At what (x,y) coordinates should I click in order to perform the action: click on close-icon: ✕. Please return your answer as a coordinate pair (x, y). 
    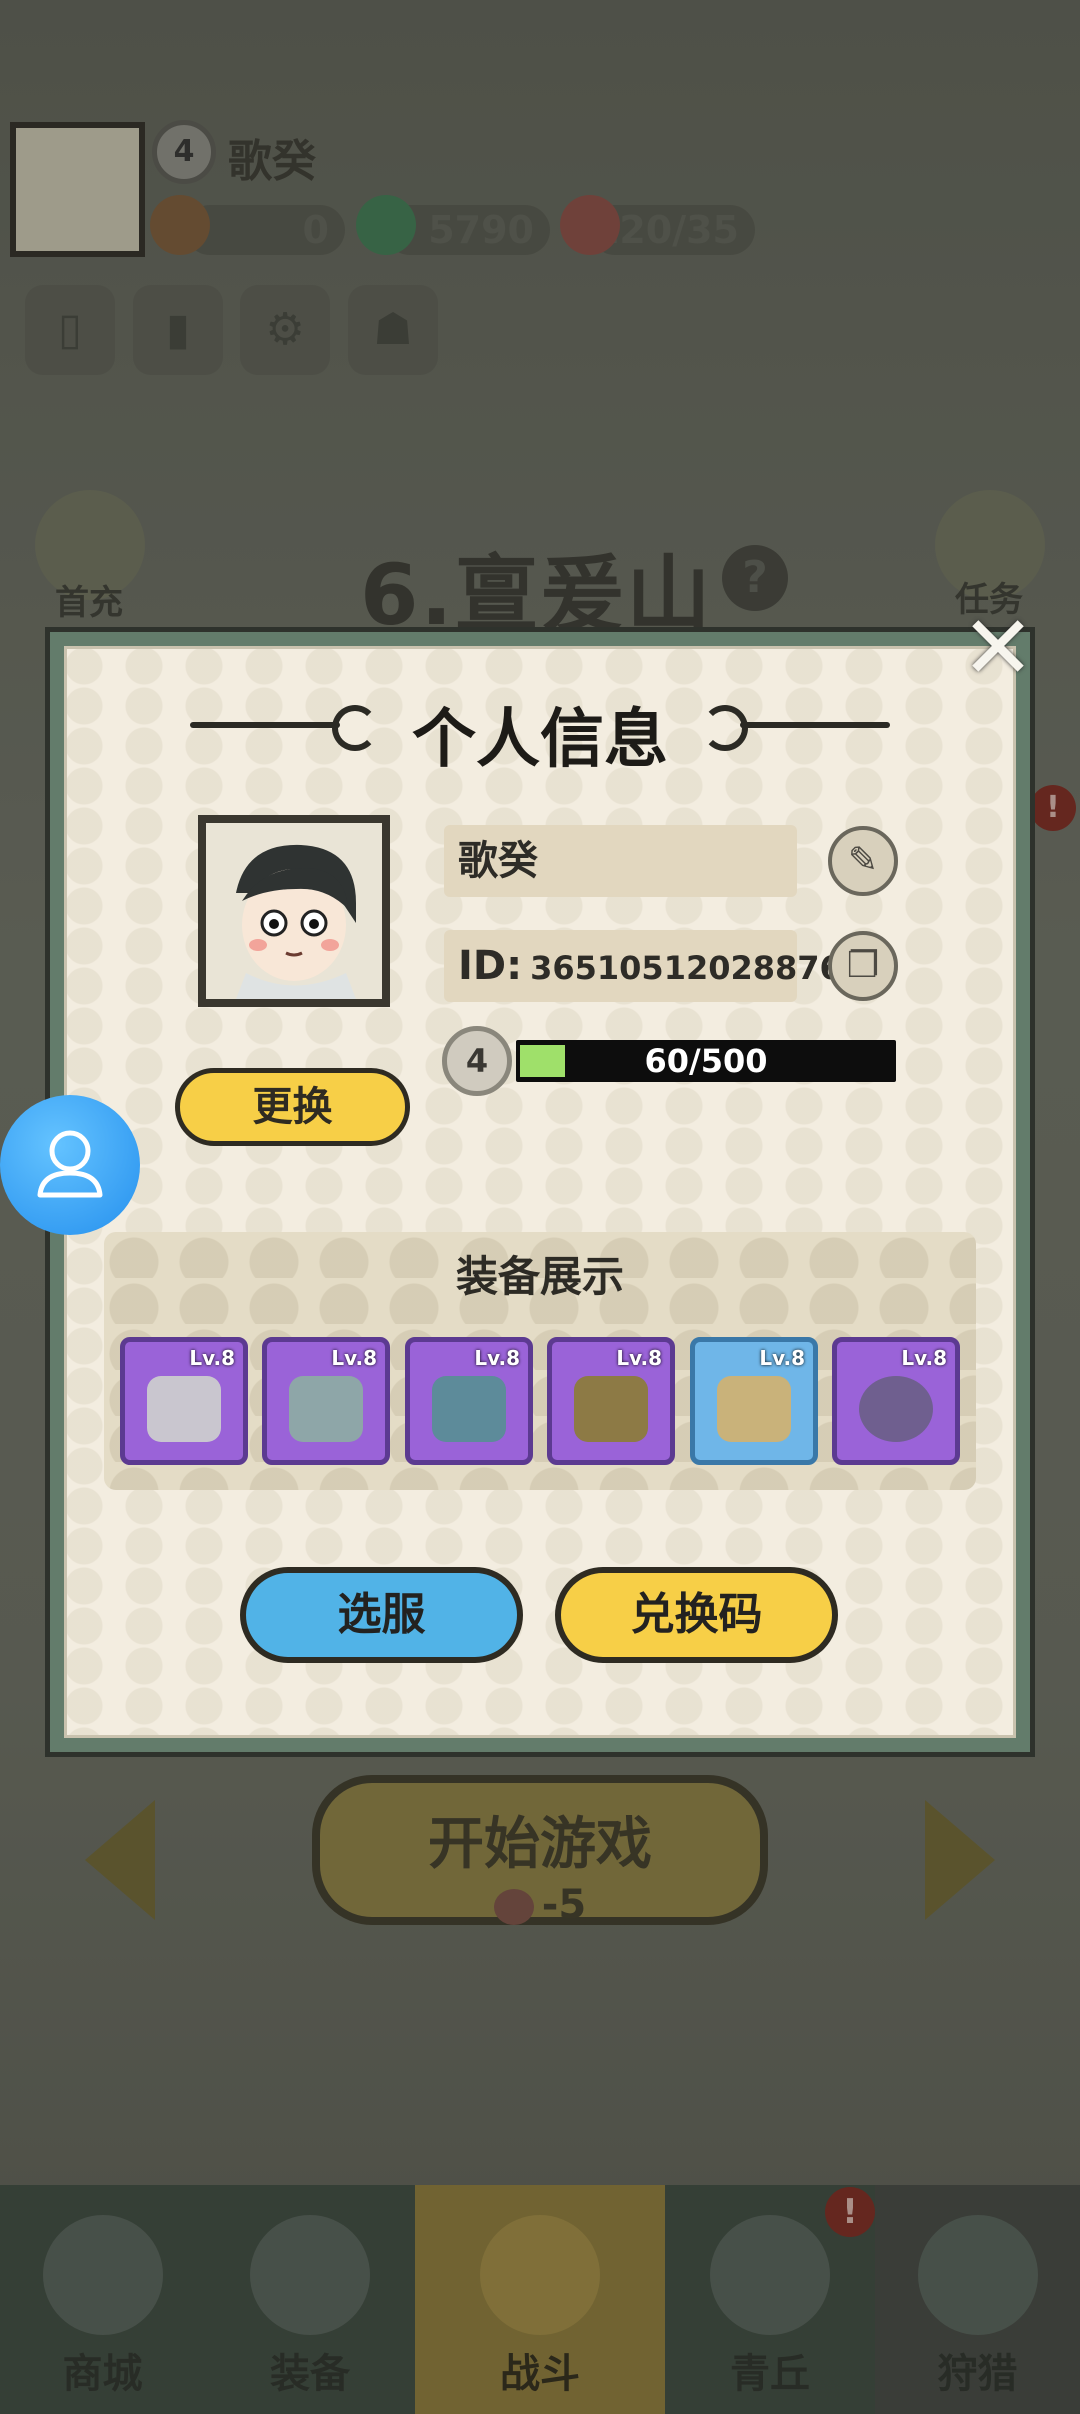
    Looking at the image, I should click on (998, 648).